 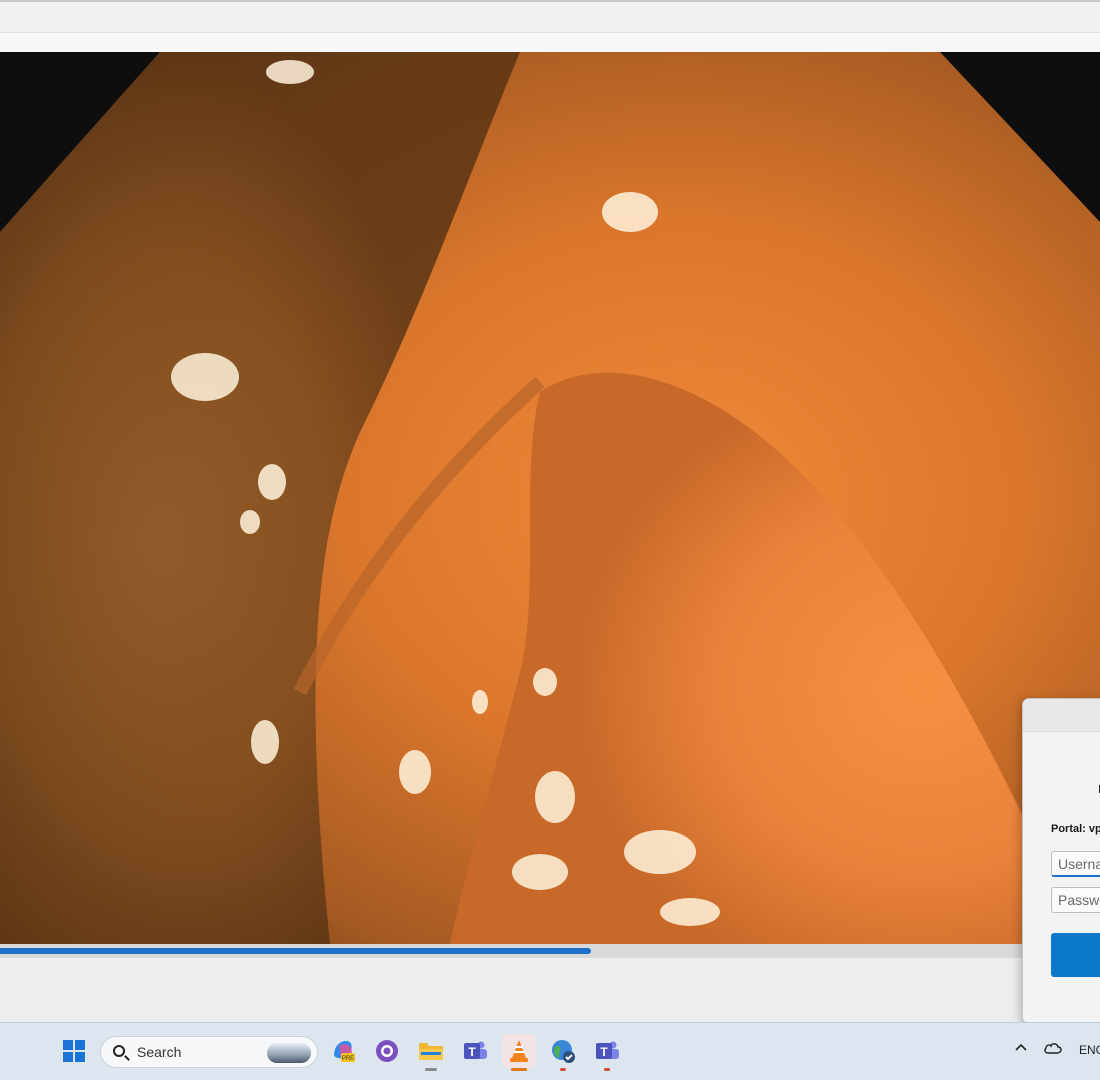 What do you see at coordinates (348, 1059) in the screenshot?
I see `svg-text: PRE` at bounding box center [348, 1059].